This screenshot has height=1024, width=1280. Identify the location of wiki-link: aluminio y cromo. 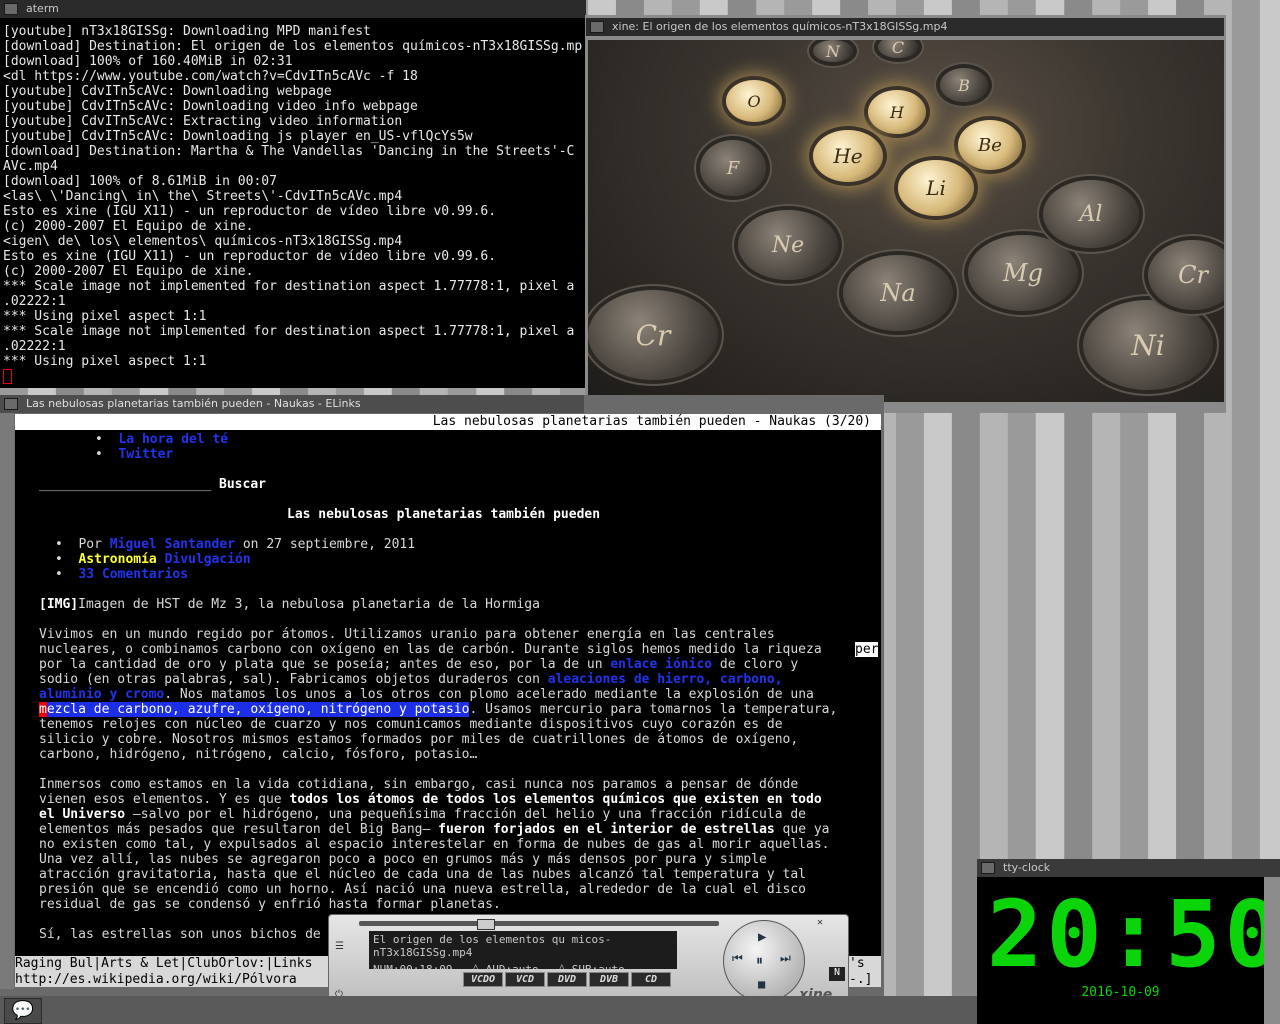
(101, 694).